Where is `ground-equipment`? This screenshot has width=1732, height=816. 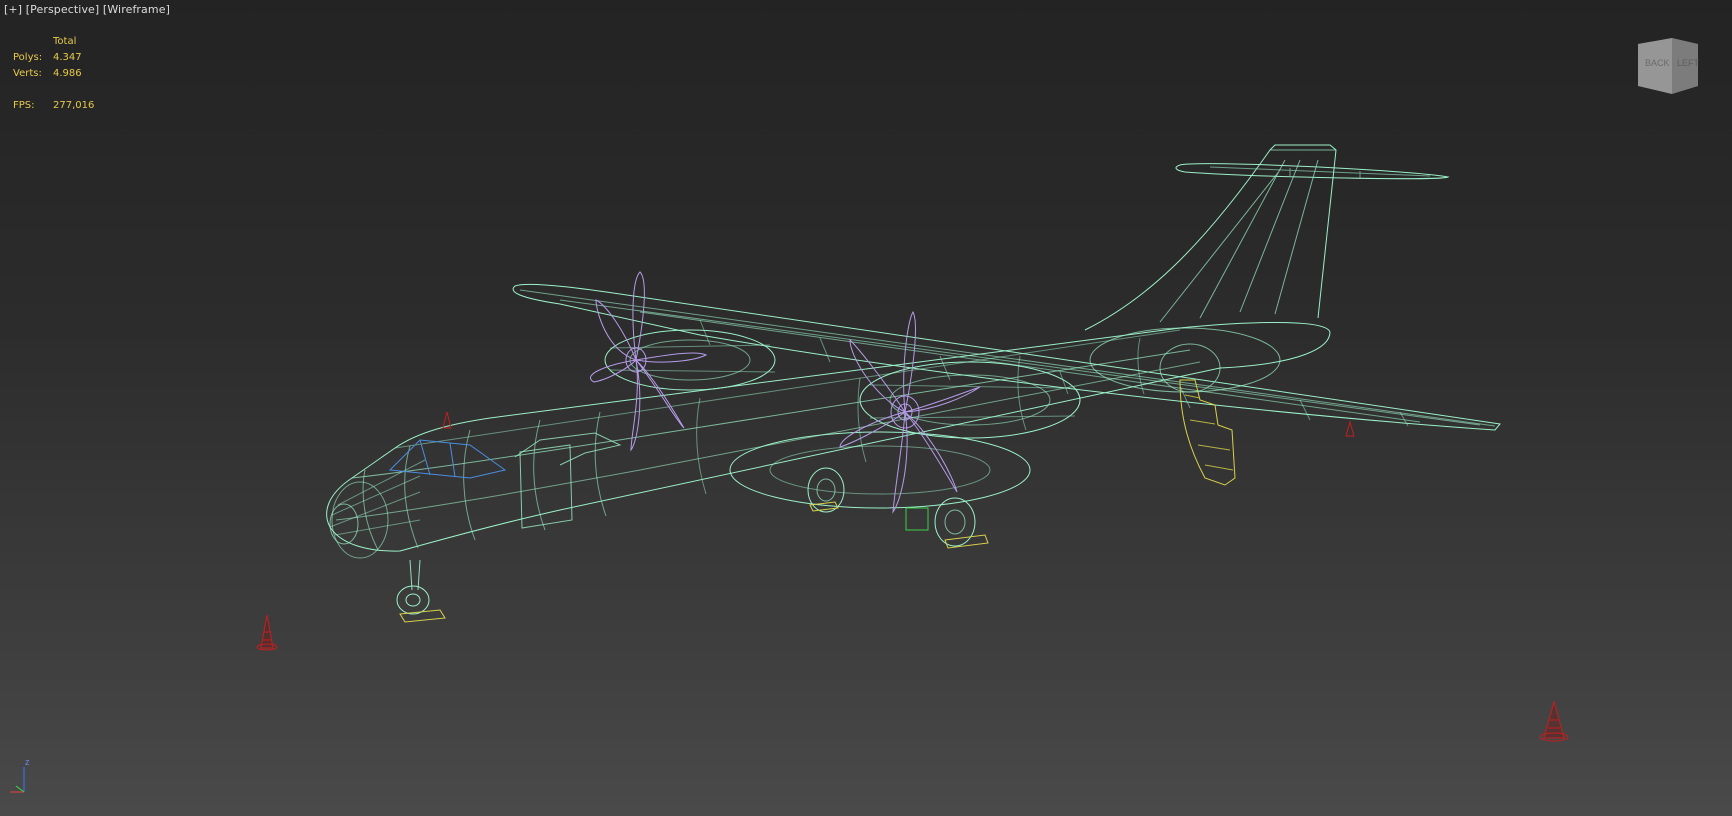
ground-equipment is located at coordinates (817, 501).